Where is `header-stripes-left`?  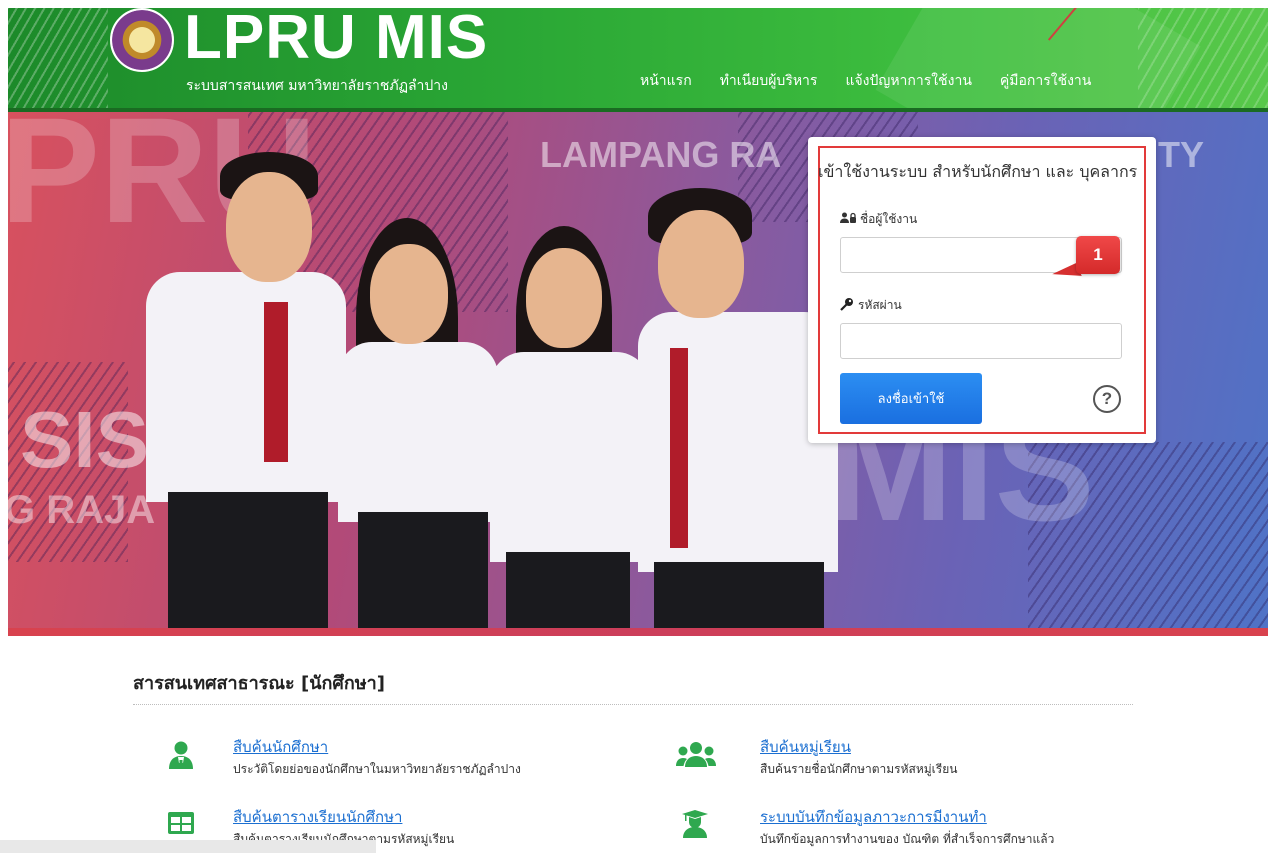
header-stripes-left is located at coordinates (58, 58).